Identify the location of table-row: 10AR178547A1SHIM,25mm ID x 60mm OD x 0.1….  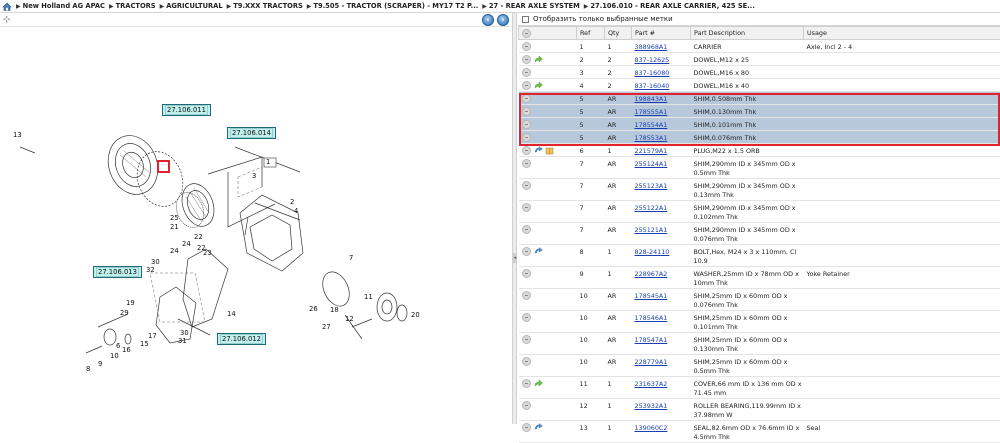
(759, 344).